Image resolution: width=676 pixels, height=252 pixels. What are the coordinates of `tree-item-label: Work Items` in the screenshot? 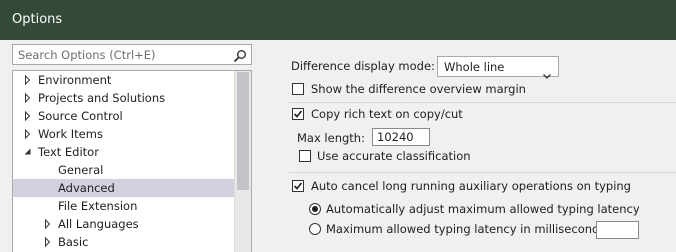 It's located at (70, 134).